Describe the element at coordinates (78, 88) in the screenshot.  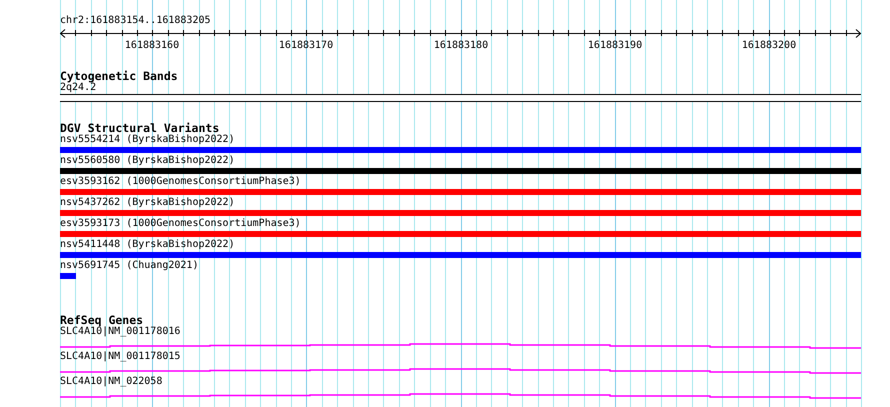
I see `band-label: 2q24.2` at that location.